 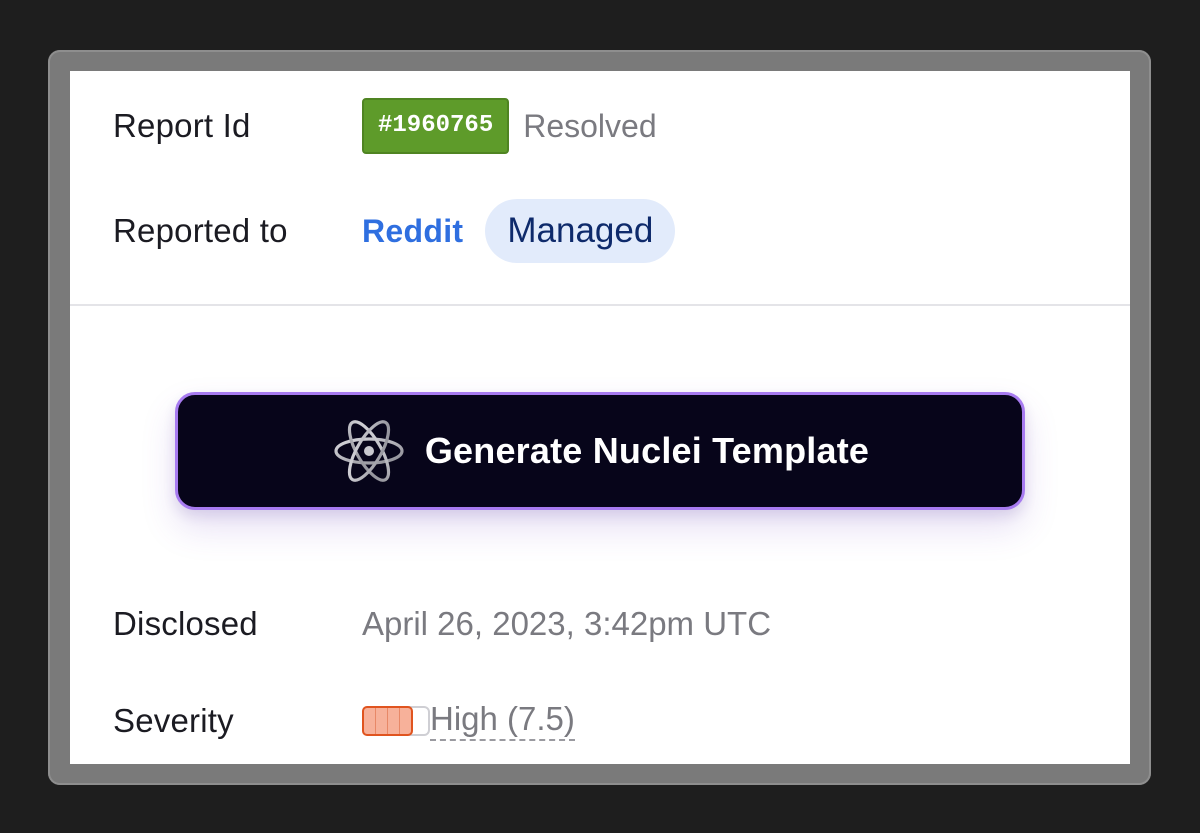 What do you see at coordinates (567, 623) in the screenshot?
I see `disclosed-date: April 26, 2023, 3:42pm UTC` at bounding box center [567, 623].